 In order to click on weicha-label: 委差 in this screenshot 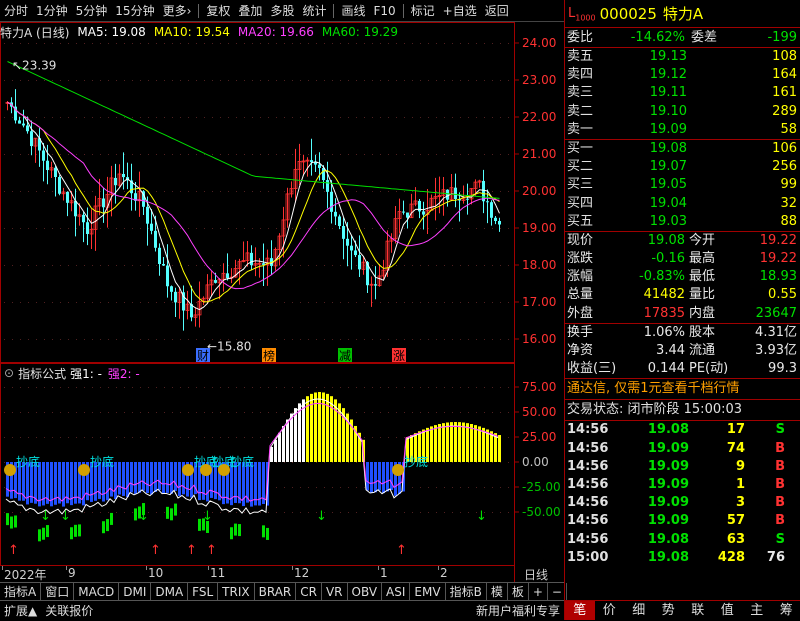, I will do `click(710, 37)`.